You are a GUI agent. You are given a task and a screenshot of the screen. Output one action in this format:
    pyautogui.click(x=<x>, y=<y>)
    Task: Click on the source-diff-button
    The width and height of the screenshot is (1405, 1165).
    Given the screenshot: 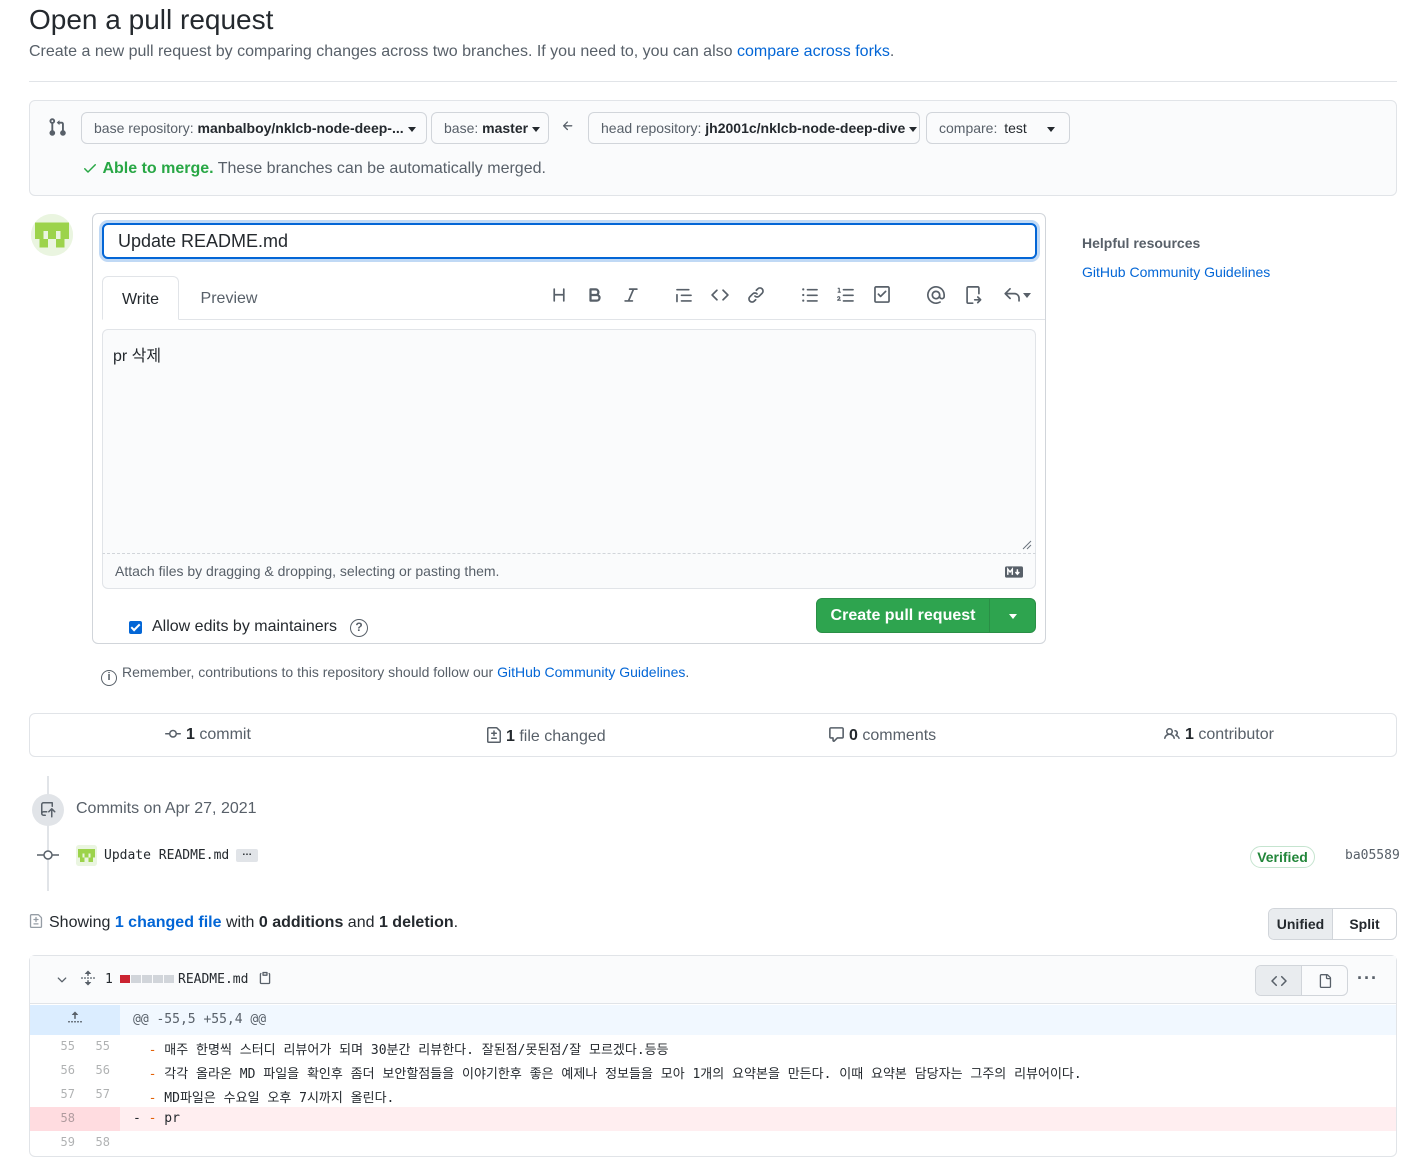 What is the action you would take?
    pyautogui.click(x=1279, y=980)
    